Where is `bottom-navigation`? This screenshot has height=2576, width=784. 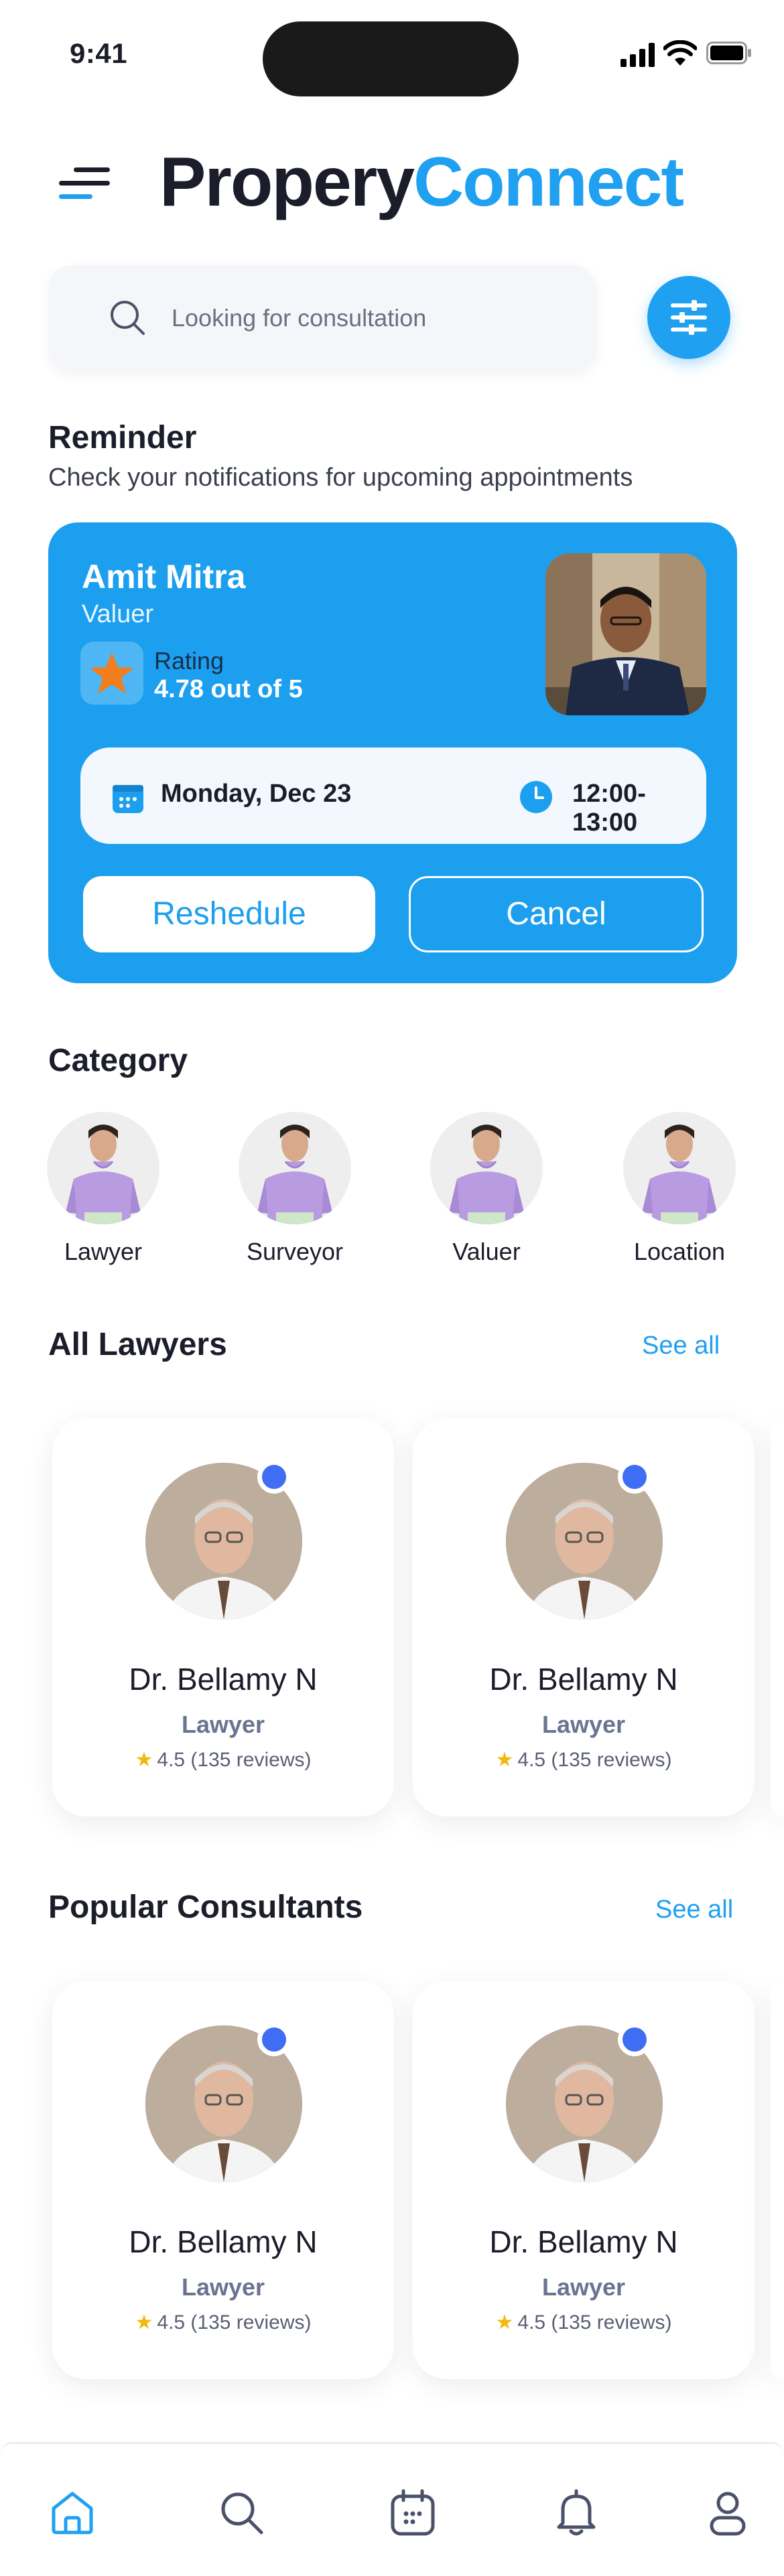 bottom-navigation is located at coordinates (392, 2509).